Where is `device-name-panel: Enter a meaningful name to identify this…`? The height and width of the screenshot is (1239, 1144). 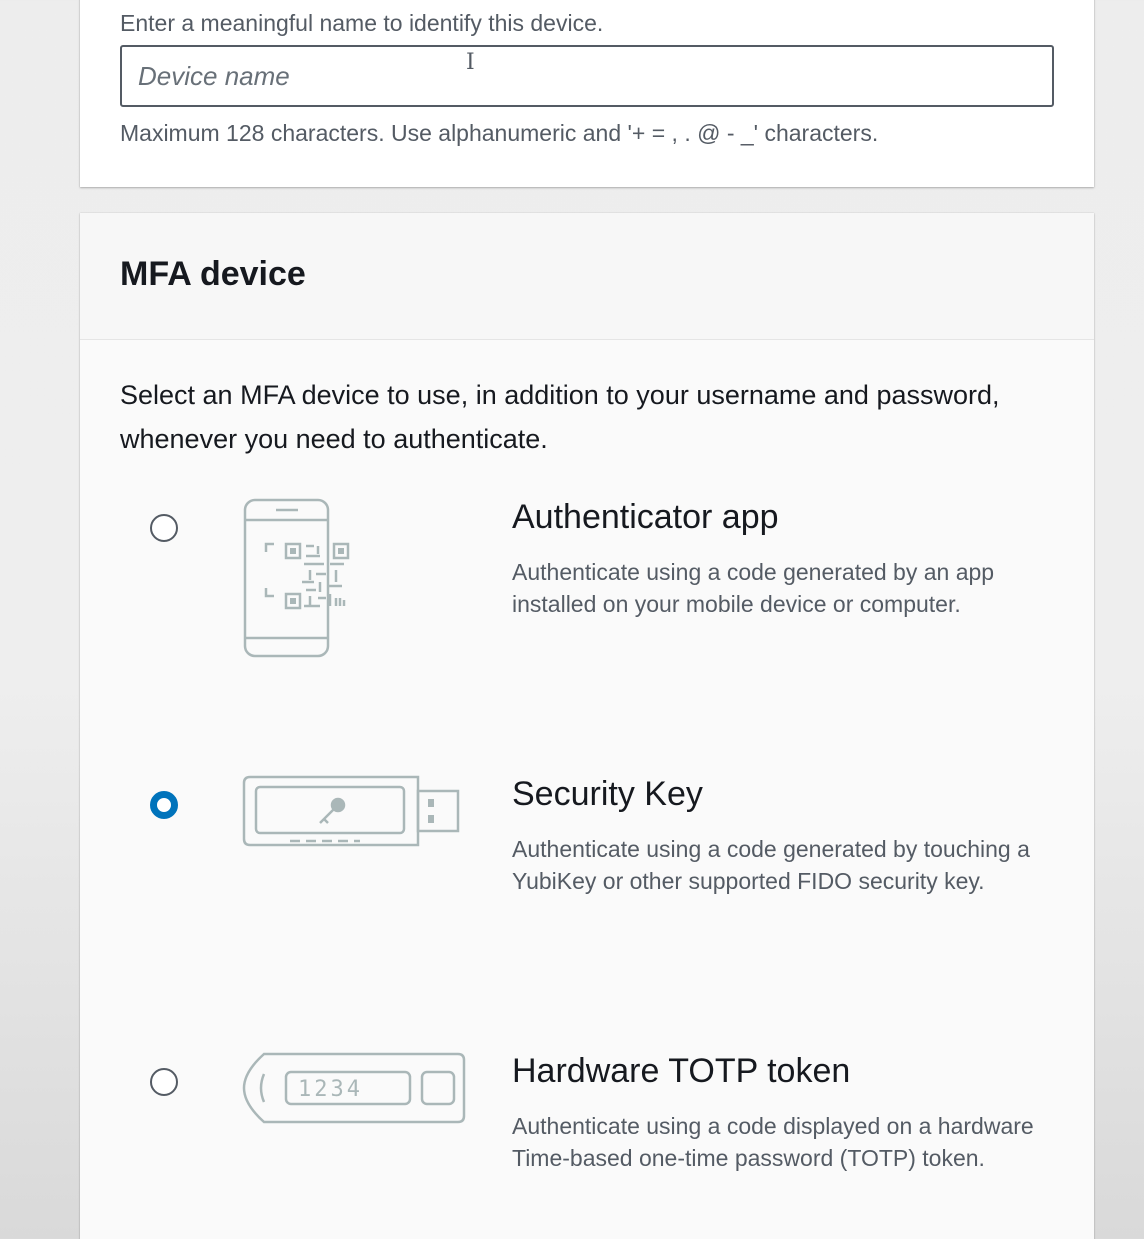 device-name-panel: Enter a meaningful name to identify this… is located at coordinates (587, 93).